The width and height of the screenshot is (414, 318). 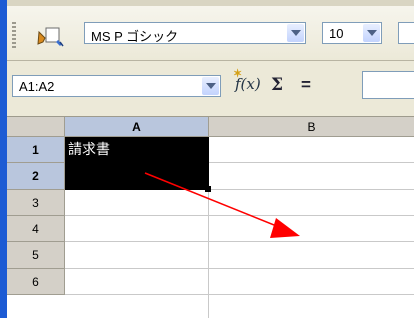 I want to click on select-all-corner, so click(x=36, y=127).